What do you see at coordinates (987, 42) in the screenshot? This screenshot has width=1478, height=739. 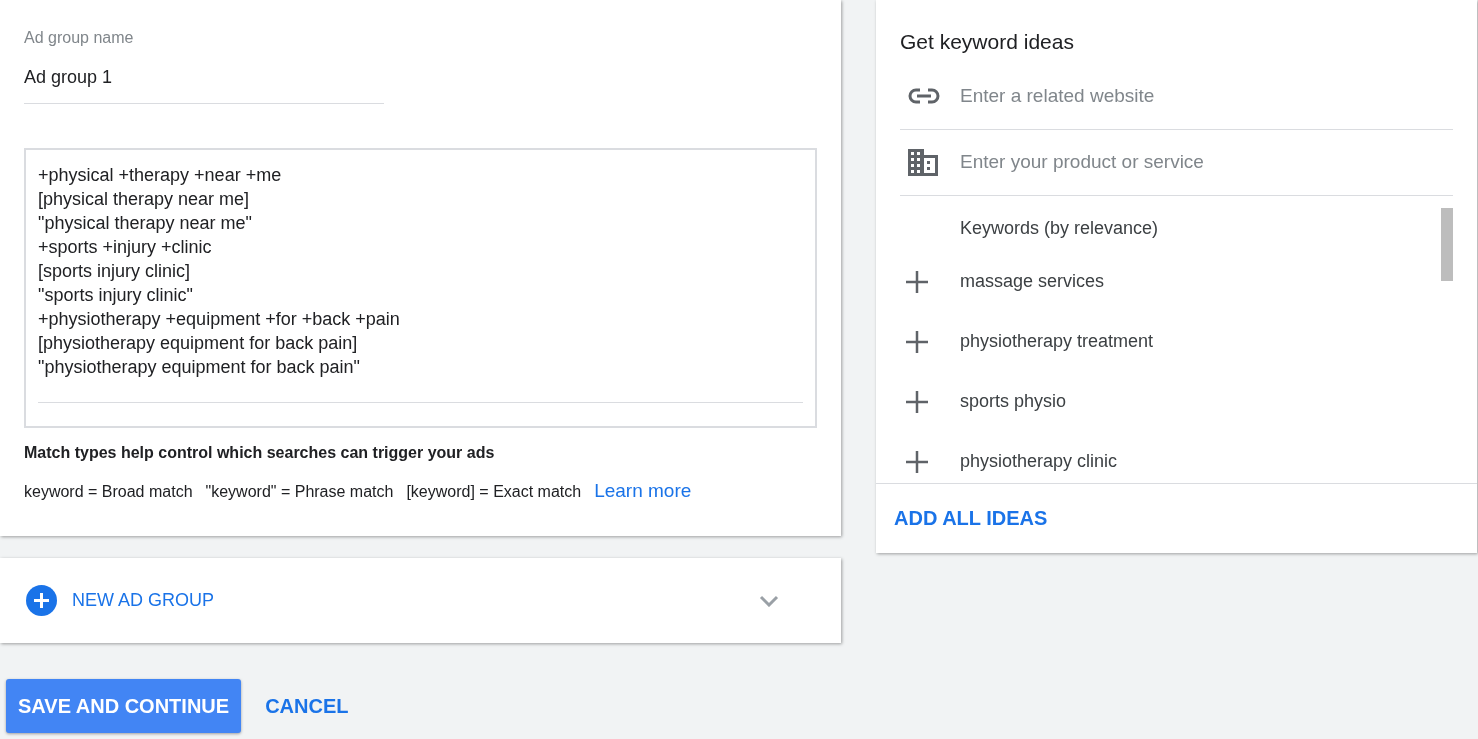 I see `panel-title: Get keyword ideas` at bounding box center [987, 42].